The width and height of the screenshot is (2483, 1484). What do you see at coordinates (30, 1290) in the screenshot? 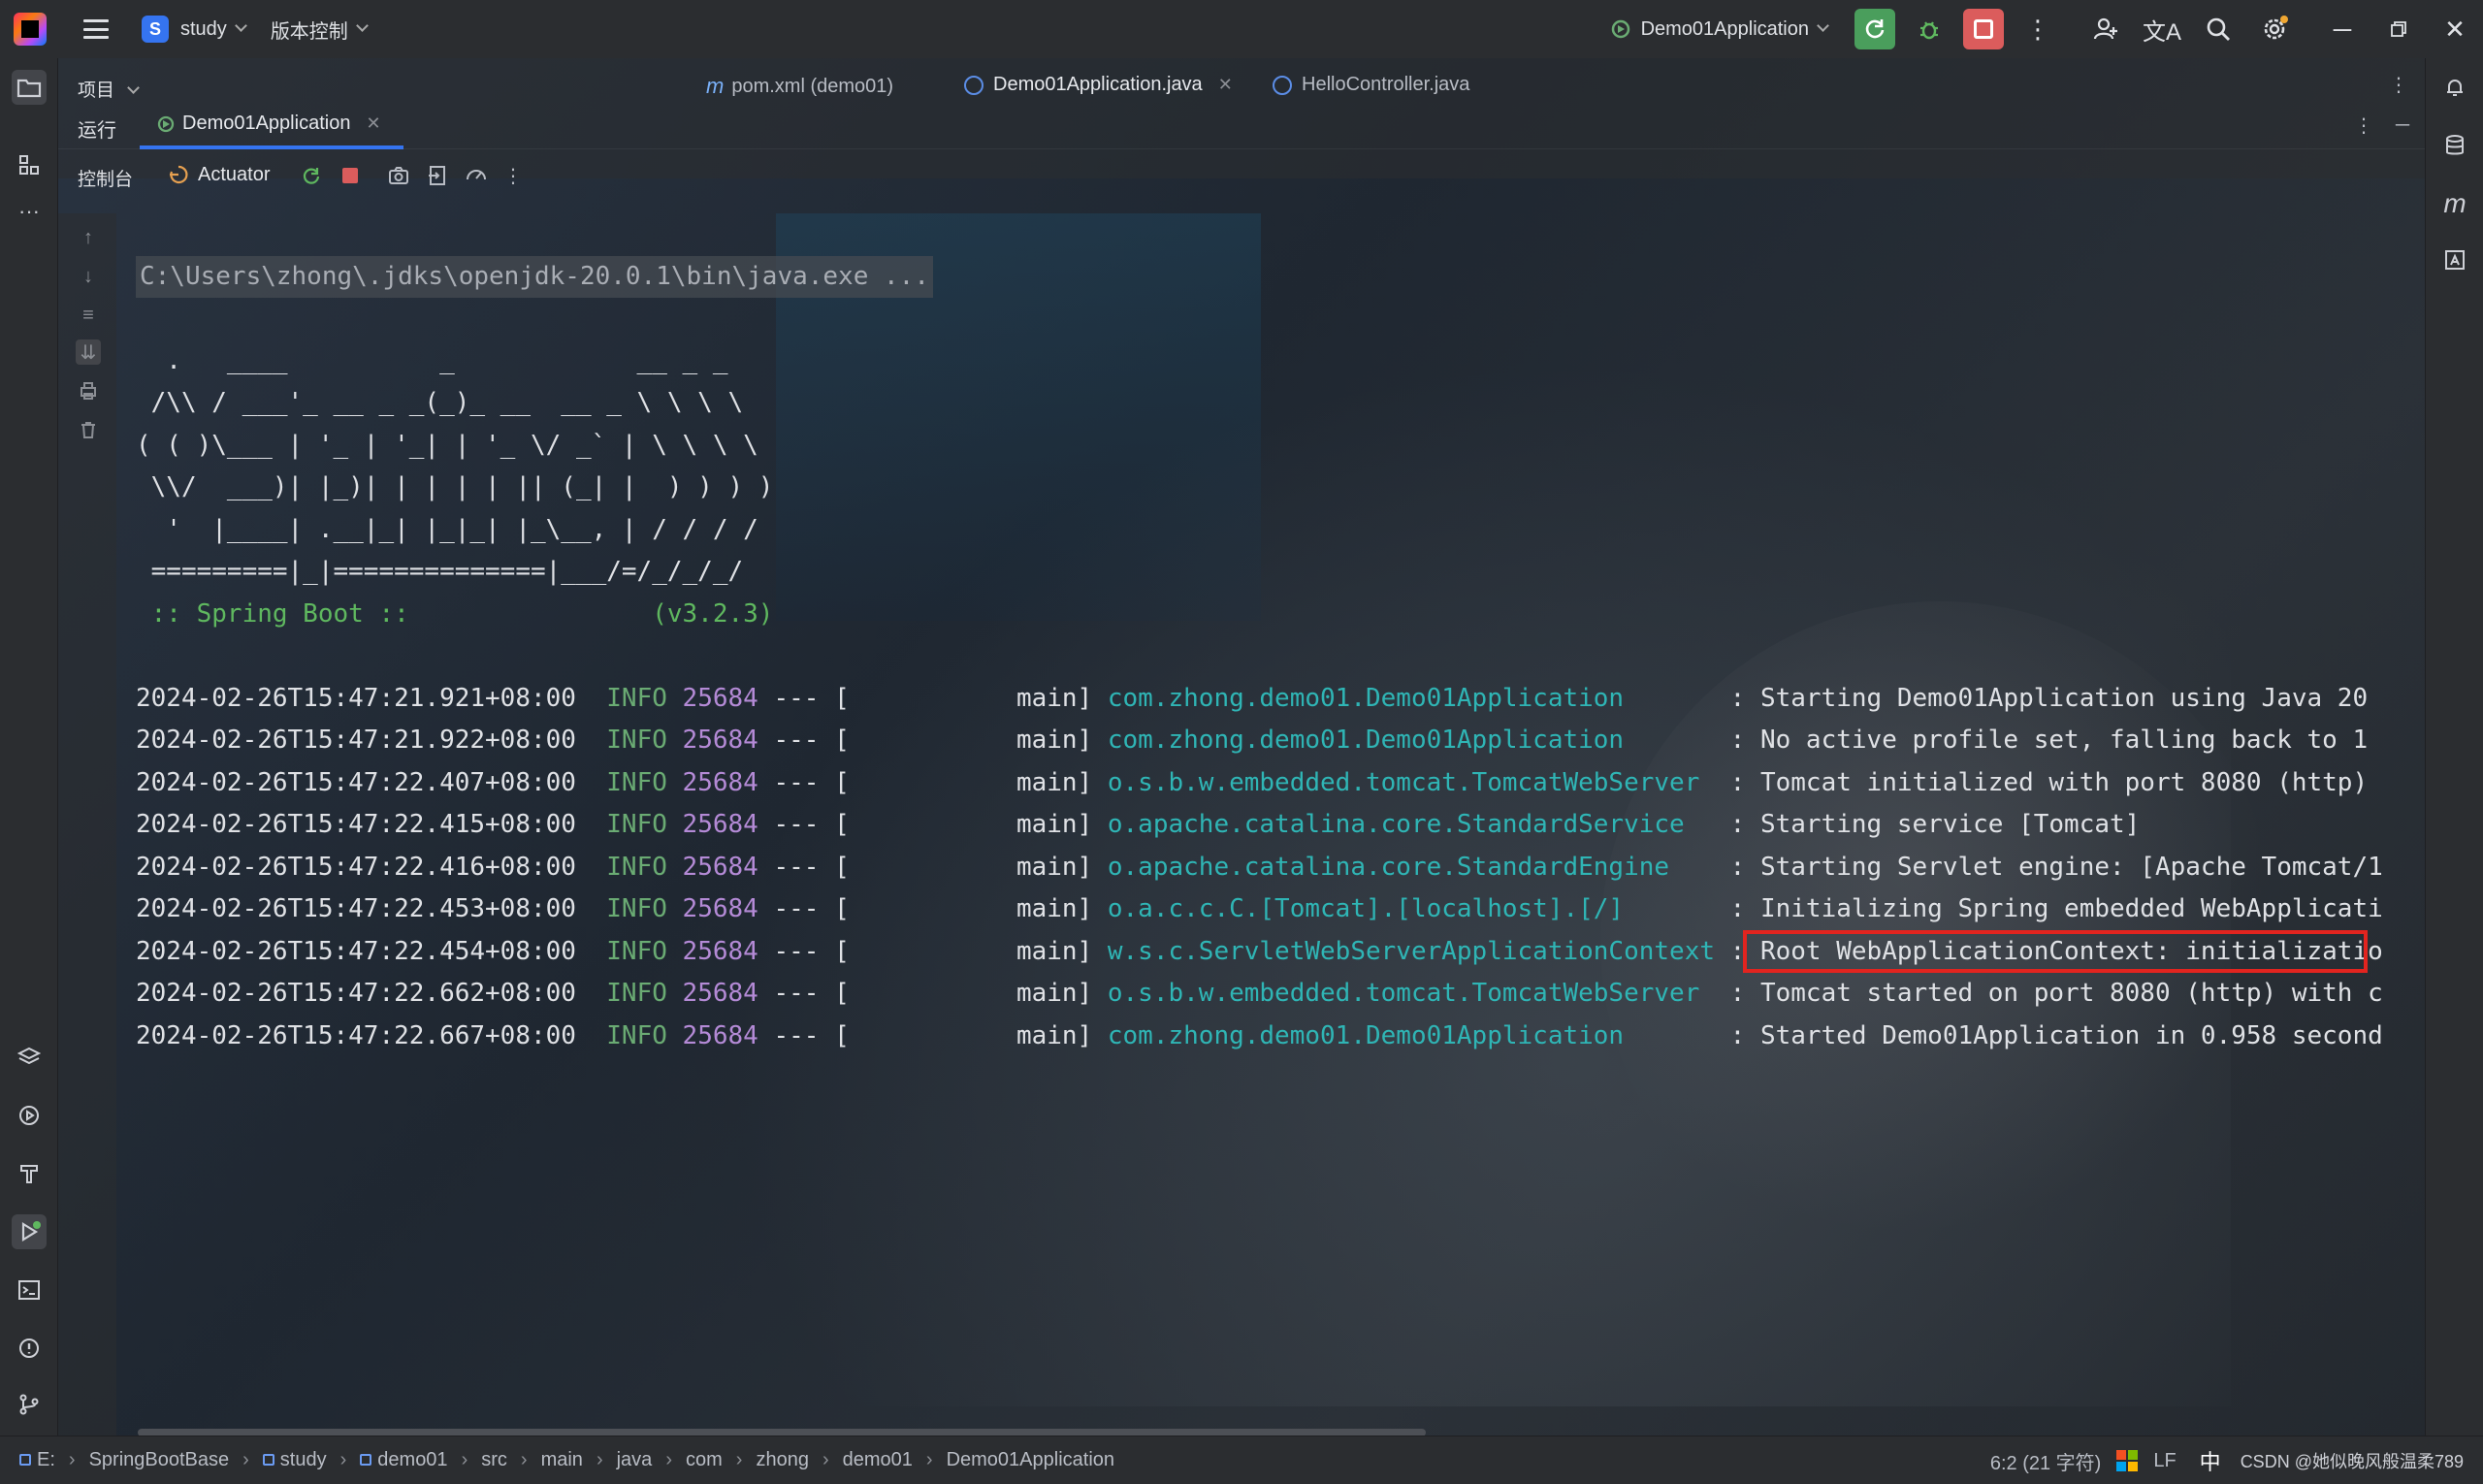
I see `terminal-icon` at bounding box center [30, 1290].